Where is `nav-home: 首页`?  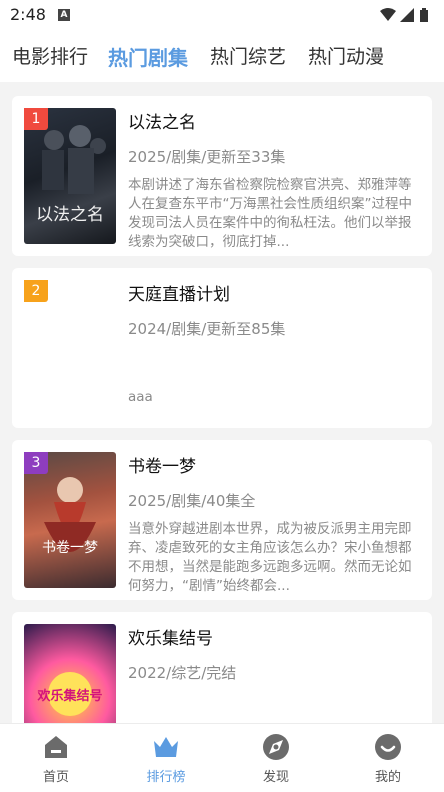 nav-home: 首页 is located at coordinates (56, 758).